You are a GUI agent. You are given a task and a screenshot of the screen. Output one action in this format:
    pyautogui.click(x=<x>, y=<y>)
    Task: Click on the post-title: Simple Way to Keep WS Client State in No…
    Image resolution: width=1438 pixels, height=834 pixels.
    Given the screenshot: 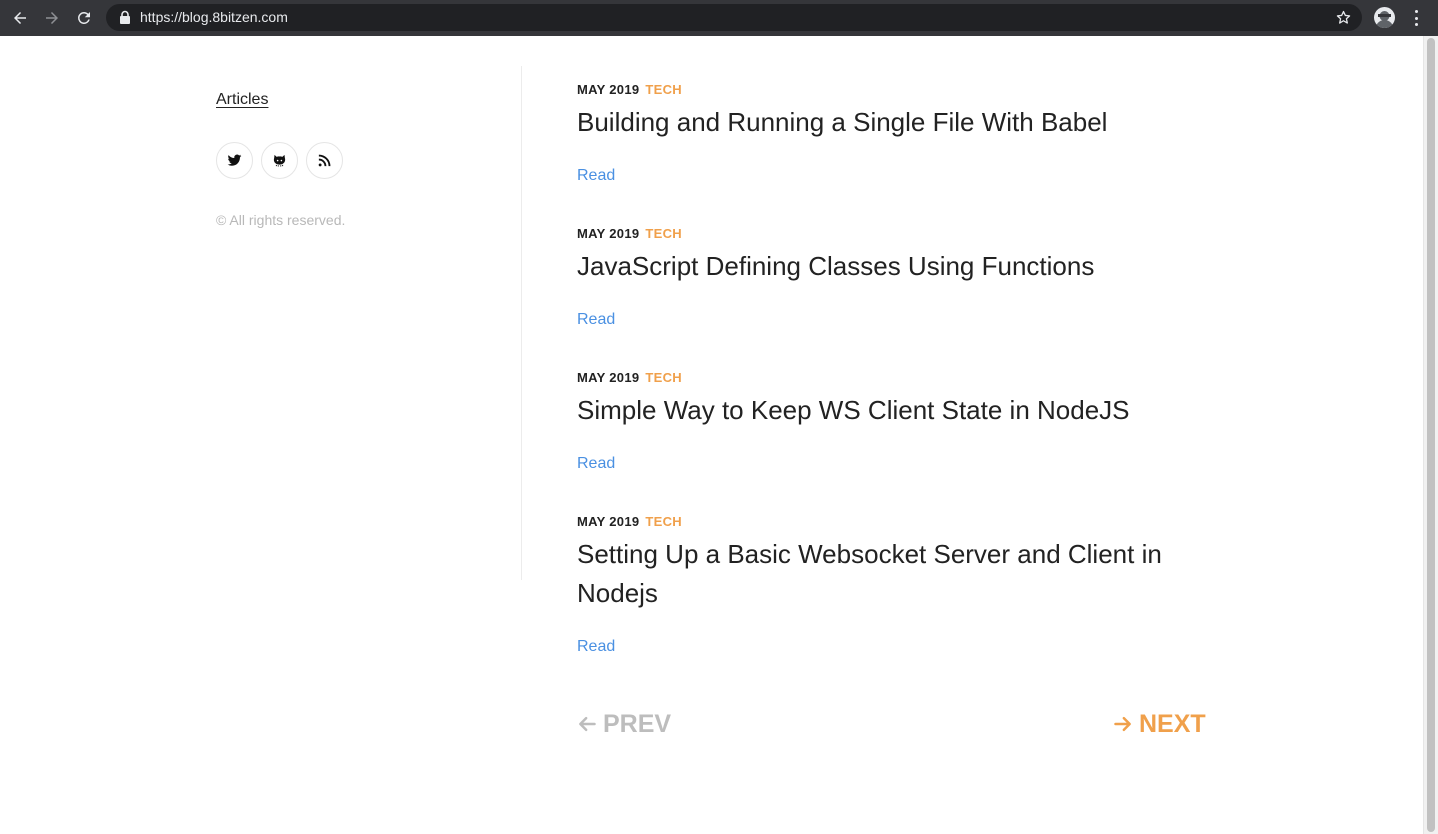 What is the action you would take?
    pyautogui.click(x=897, y=410)
    